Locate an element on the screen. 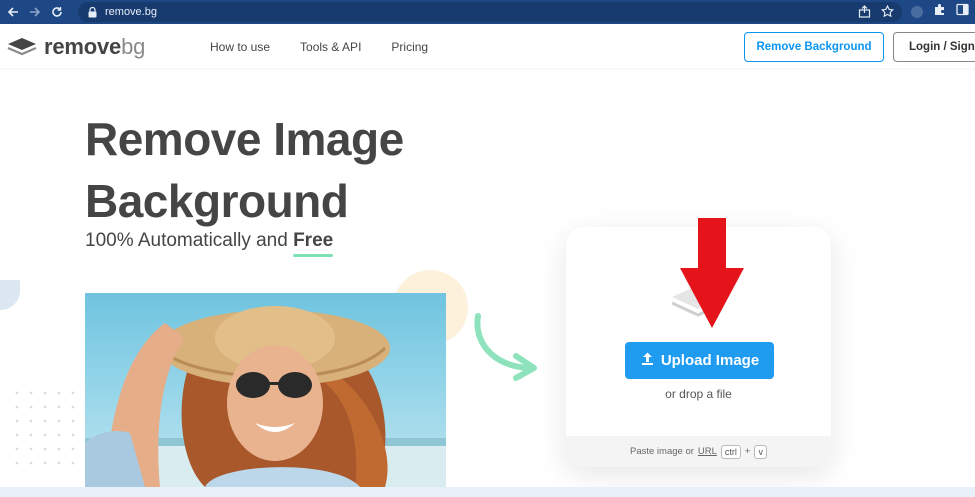 The image size is (975, 497). back-arrow-icon is located at coordinates (13, 12).